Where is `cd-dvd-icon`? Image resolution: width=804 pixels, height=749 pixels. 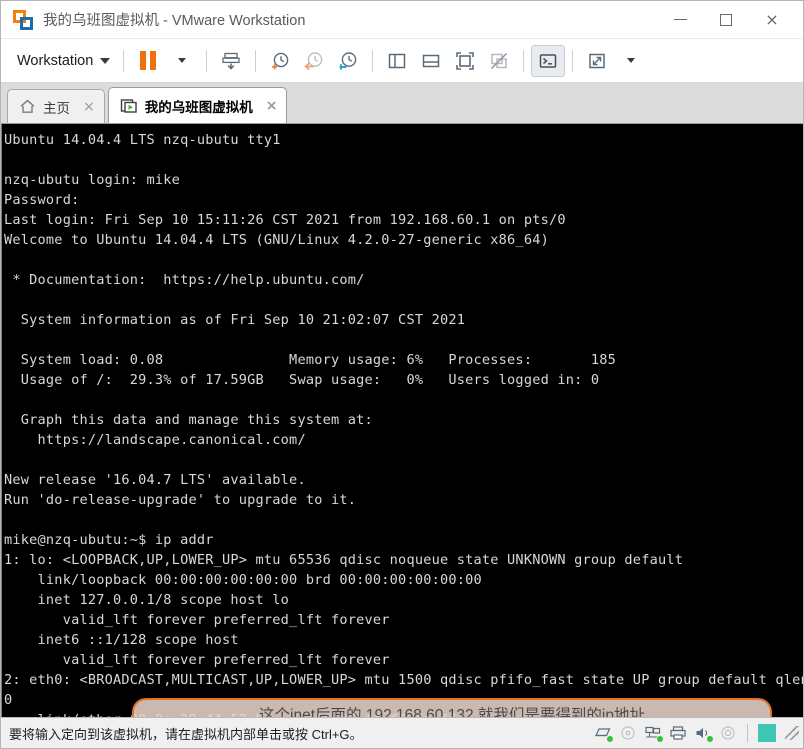 cd-dvd-icon is located at coordinates (628, 733).